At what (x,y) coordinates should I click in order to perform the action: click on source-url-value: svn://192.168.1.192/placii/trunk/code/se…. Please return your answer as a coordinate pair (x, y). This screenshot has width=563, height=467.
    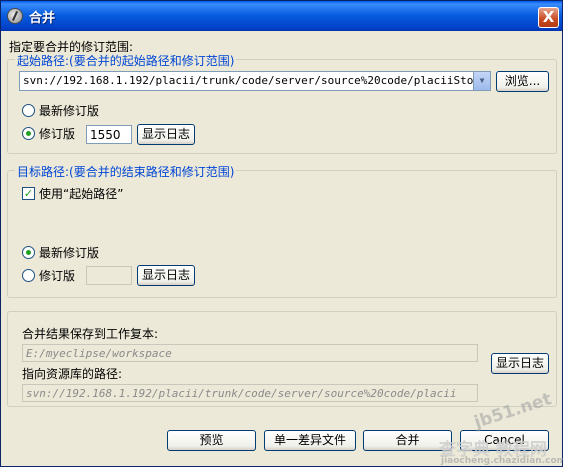
    Looking at the image, I should click on (255, 80).